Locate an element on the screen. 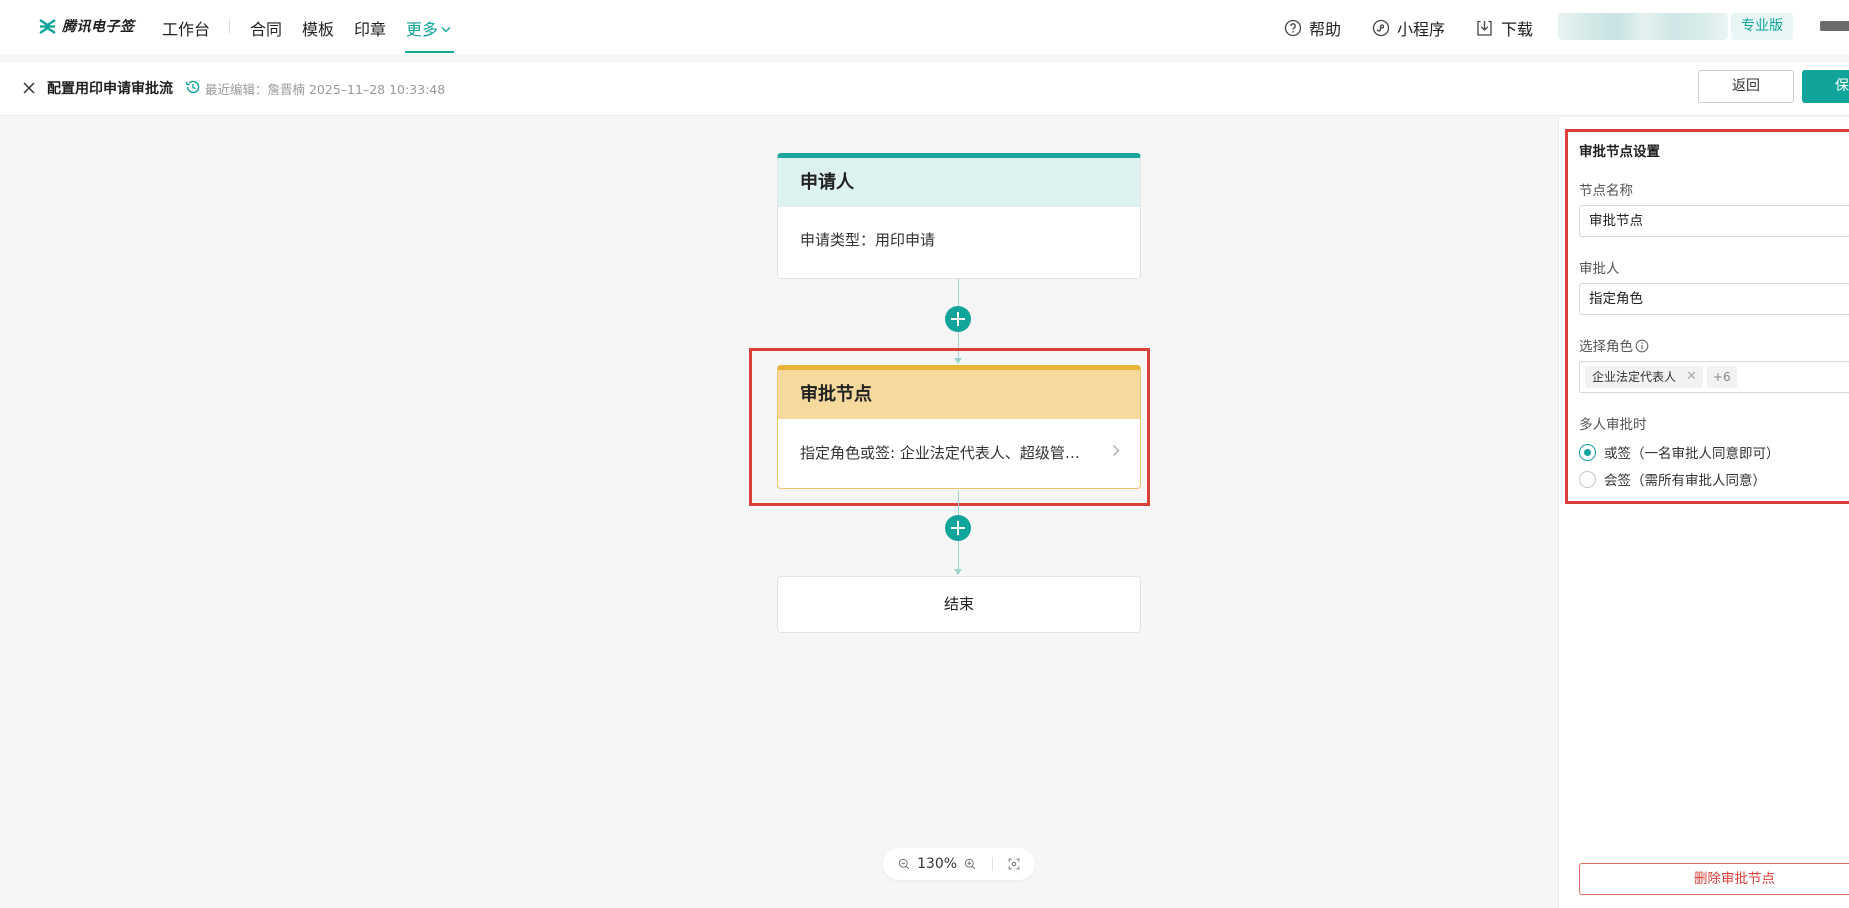  radio-checked-icon is located at coordinates (1587, 452).